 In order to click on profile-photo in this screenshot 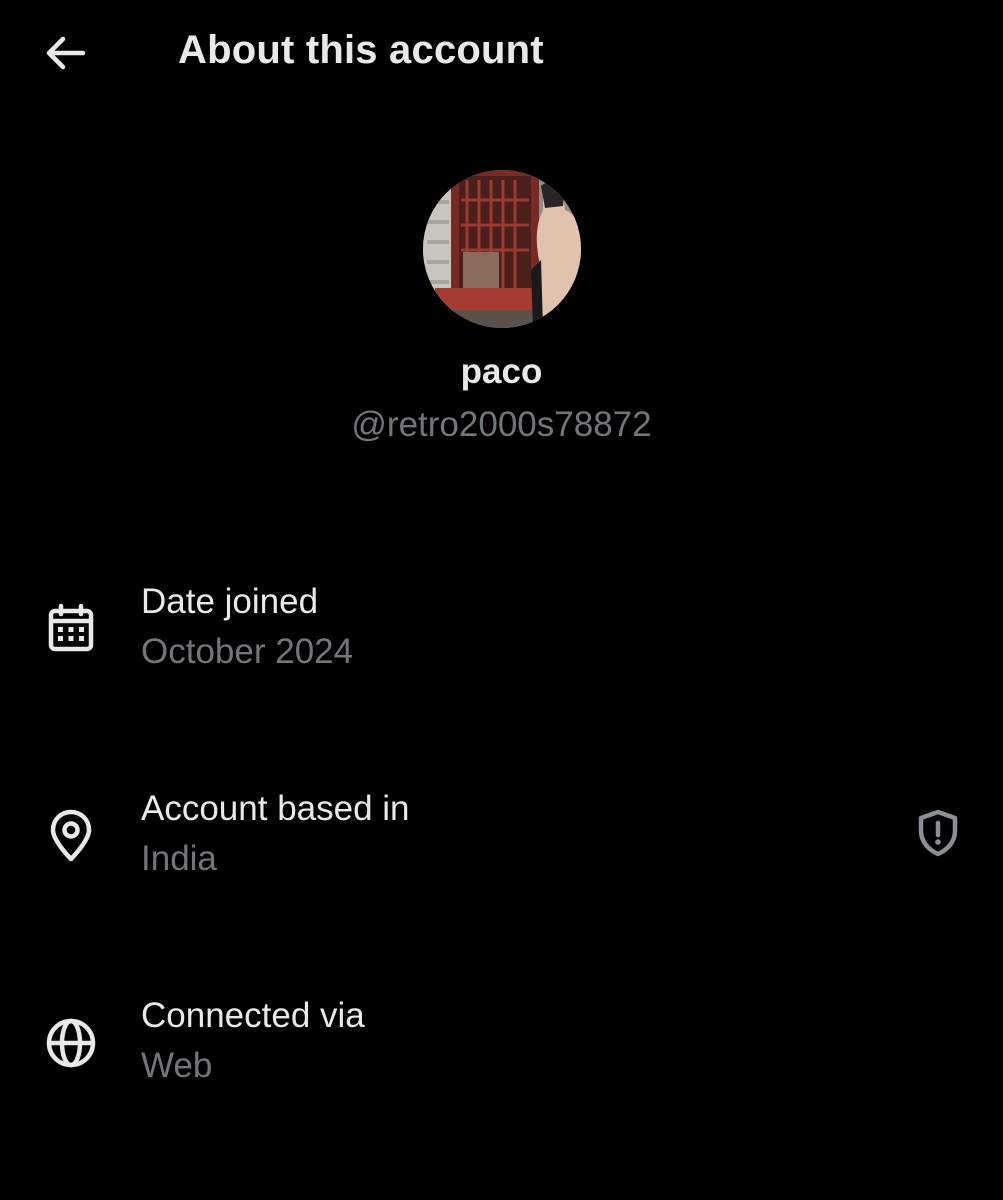, I will do `click(502, 249)`.